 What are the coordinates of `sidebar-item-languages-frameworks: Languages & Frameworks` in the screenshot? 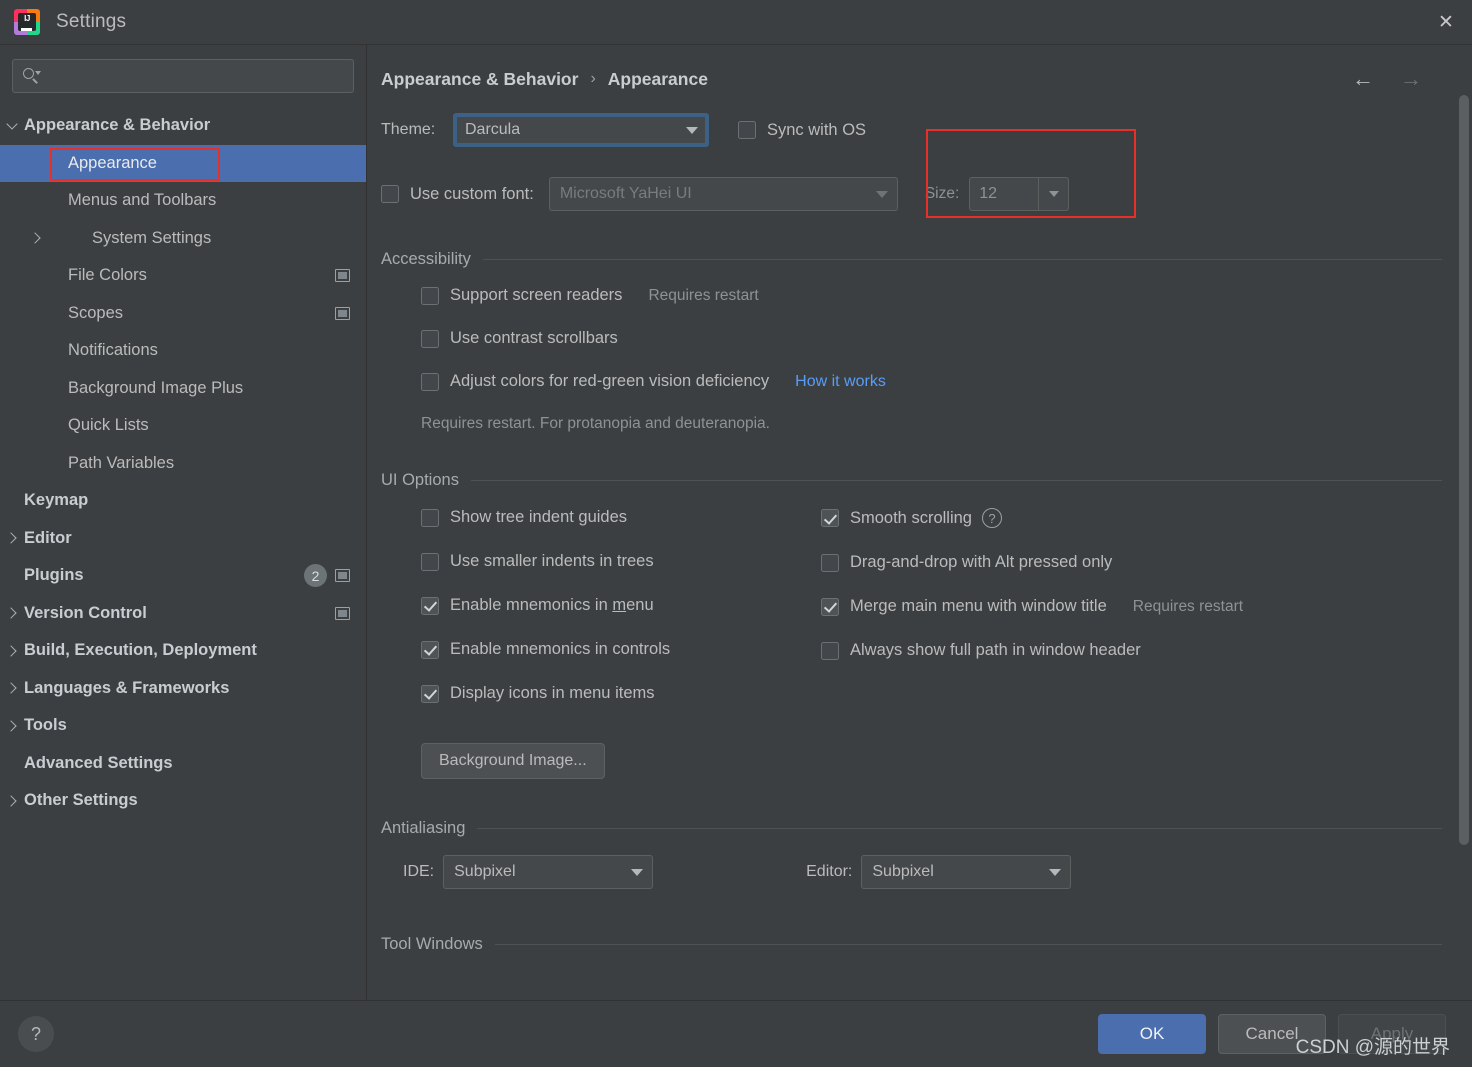 It's located at (183, 689).